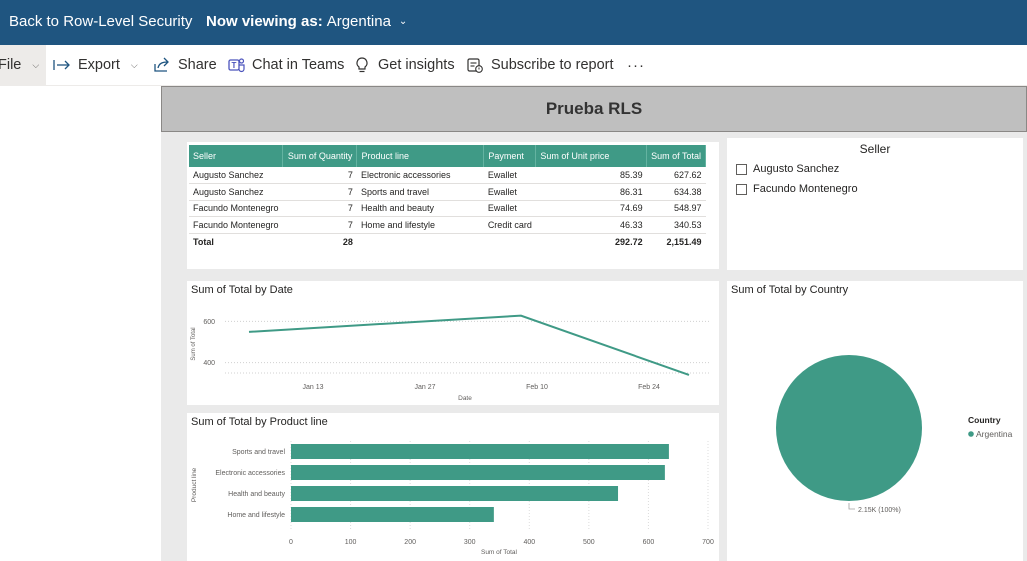 This screenshot has width=1027, height=561. Describe the element at coordinates (510, 156) in the screenshot. I see `column-header-payment: Payment` at that location.